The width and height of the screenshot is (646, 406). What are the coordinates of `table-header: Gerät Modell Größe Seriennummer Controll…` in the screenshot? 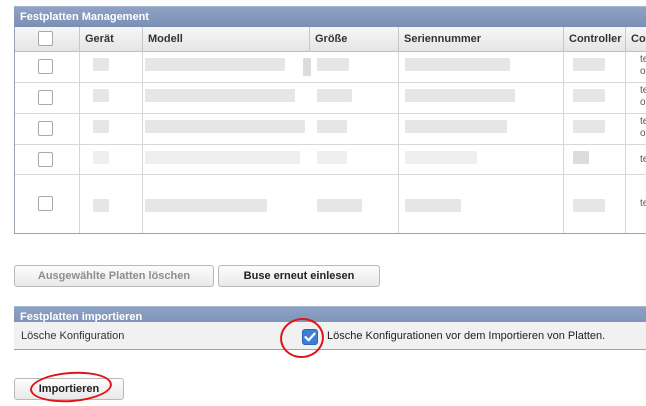 It's located at (330, 39).